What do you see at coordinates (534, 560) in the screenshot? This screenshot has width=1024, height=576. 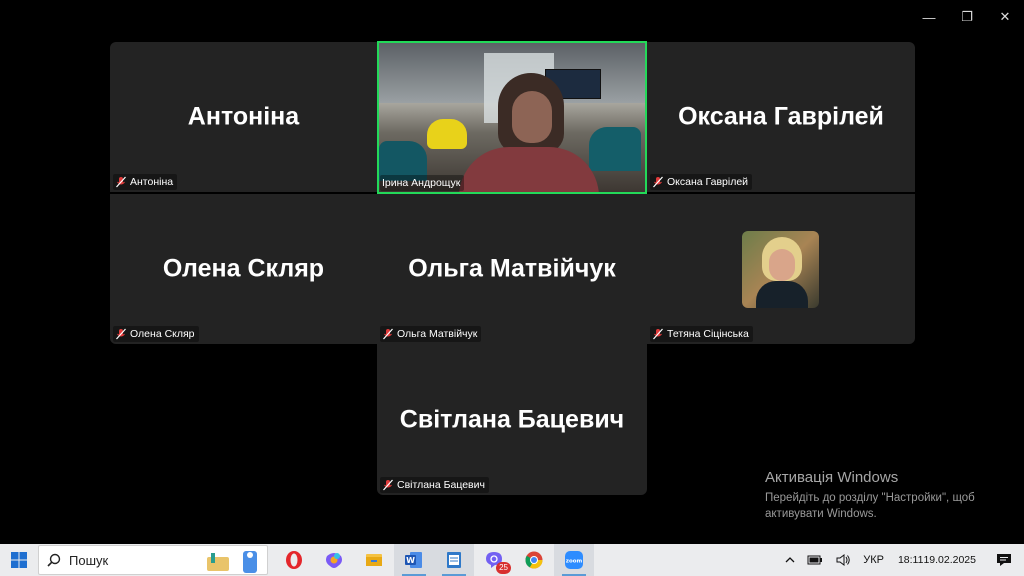 I see `chrome-icon` at bounding box center [534, 560].